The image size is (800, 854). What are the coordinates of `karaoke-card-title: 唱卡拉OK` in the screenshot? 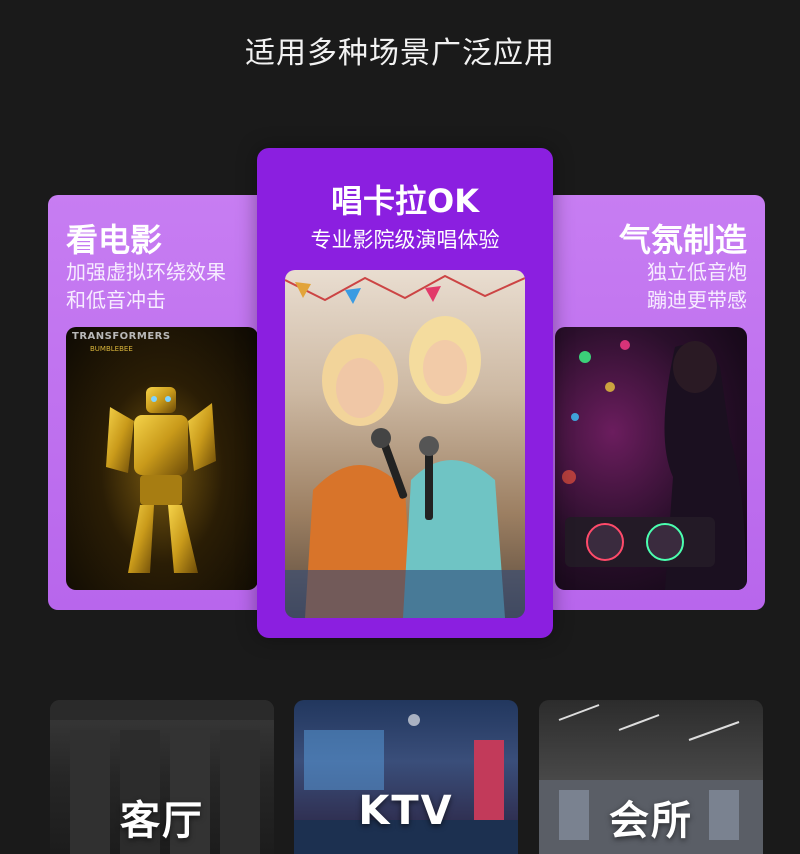 It's located at (404, 201).